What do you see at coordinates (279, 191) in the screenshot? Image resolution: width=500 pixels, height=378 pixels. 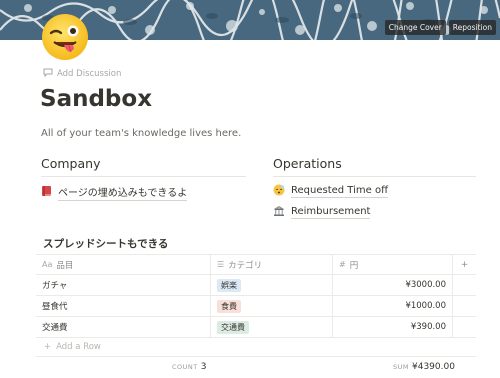 I see `sleeping-face-icon` at bounding box center [279, 191].